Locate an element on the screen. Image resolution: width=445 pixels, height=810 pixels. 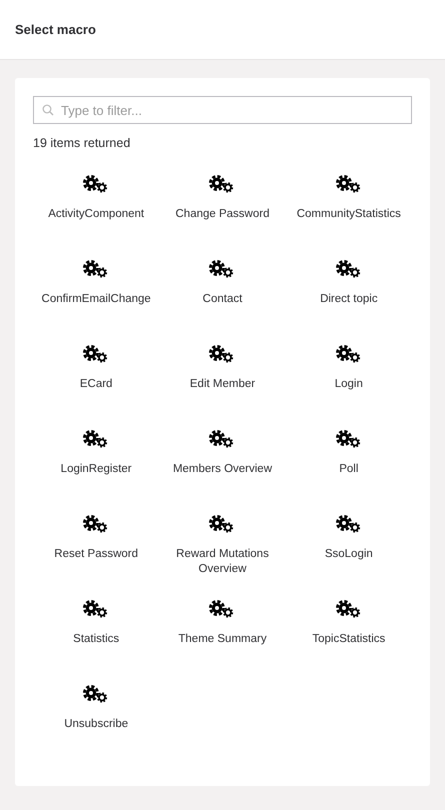
macro-item: Change Password is located at coordinates (222, 217).